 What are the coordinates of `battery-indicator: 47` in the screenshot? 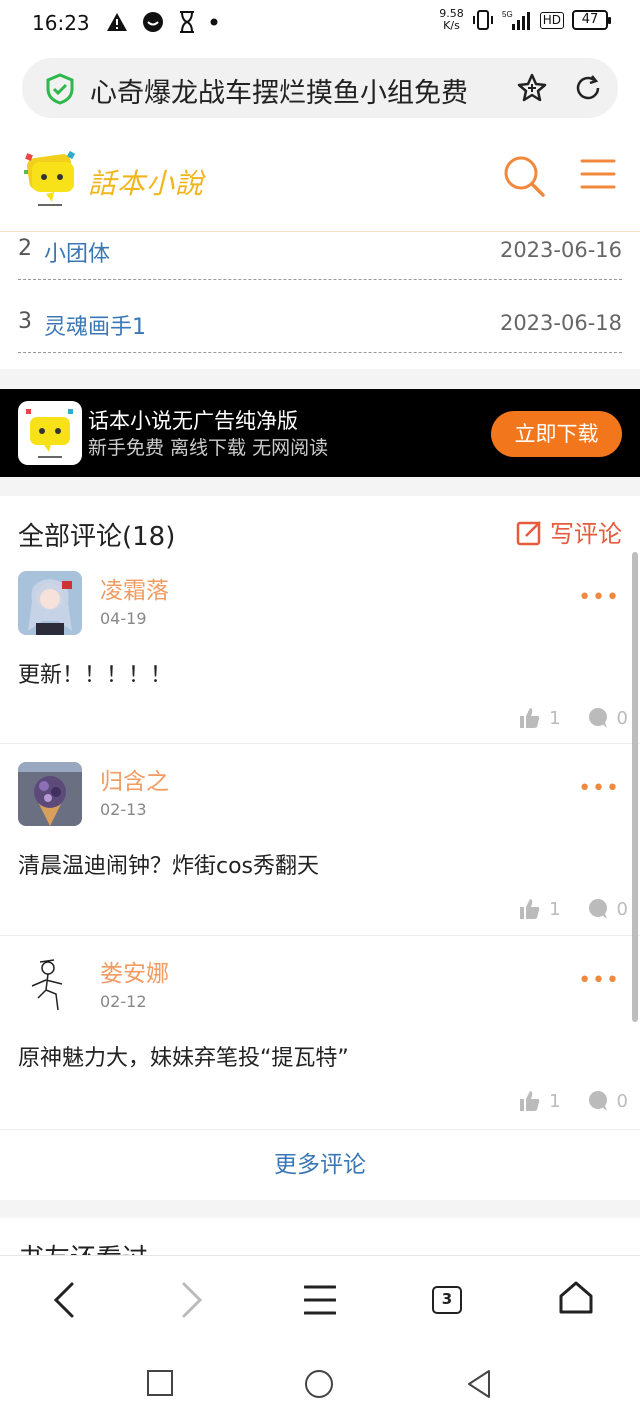 It's located at (591, 20).